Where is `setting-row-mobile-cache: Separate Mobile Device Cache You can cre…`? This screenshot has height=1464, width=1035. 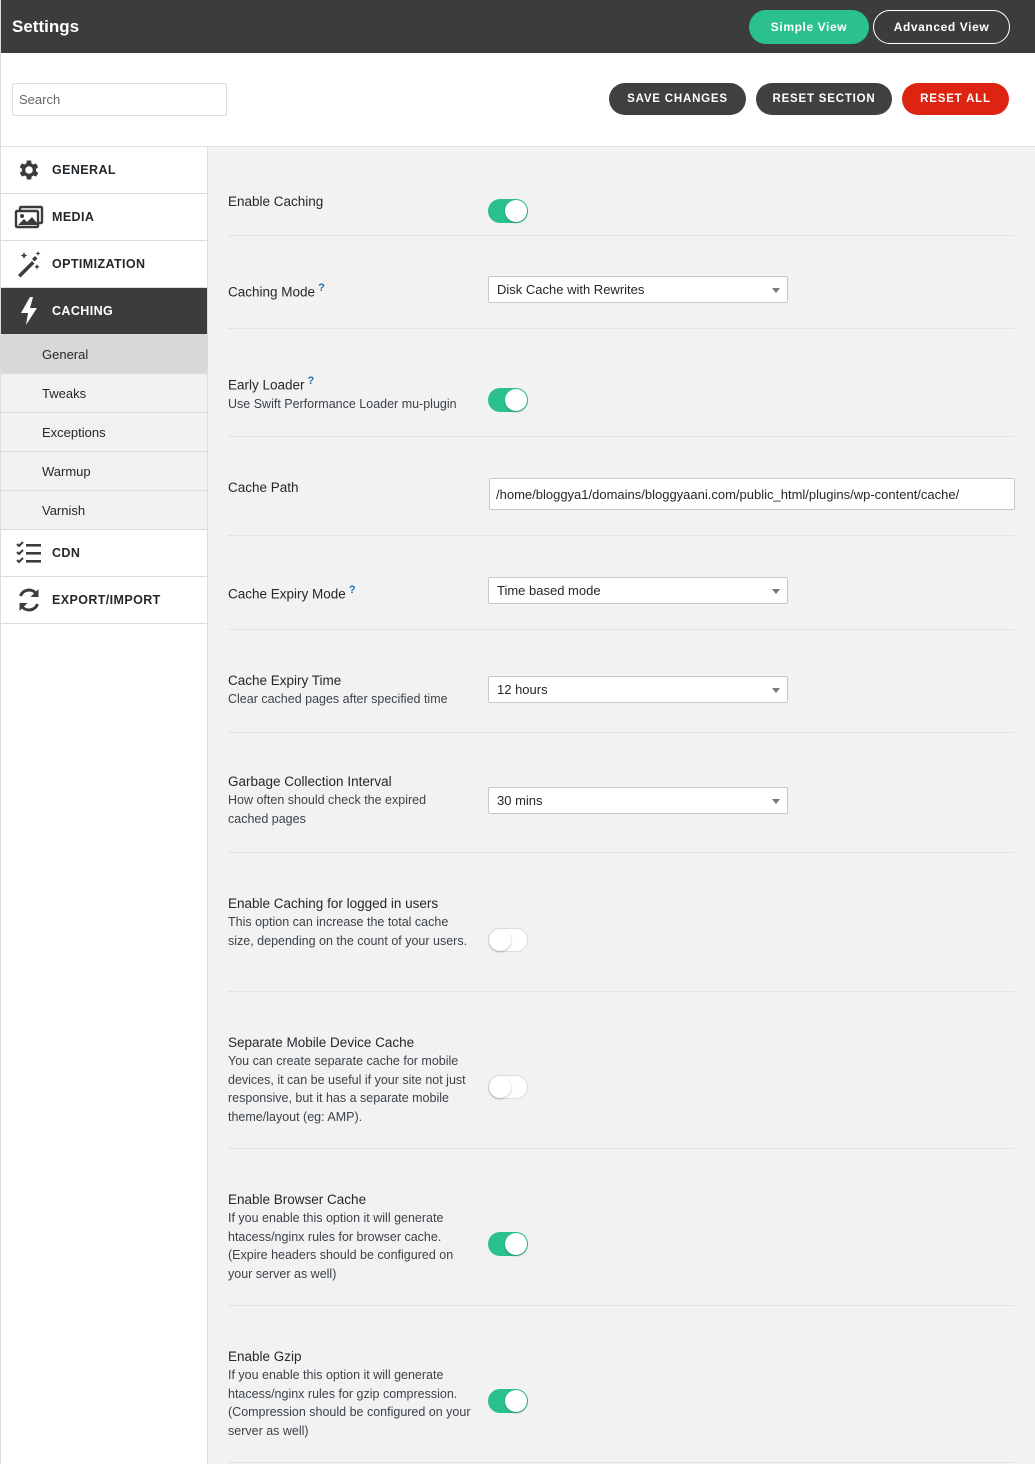 setting-row-mobile-cache: Separate Mobile Device Cache You can cre… is located at coordinates (621, 1070).